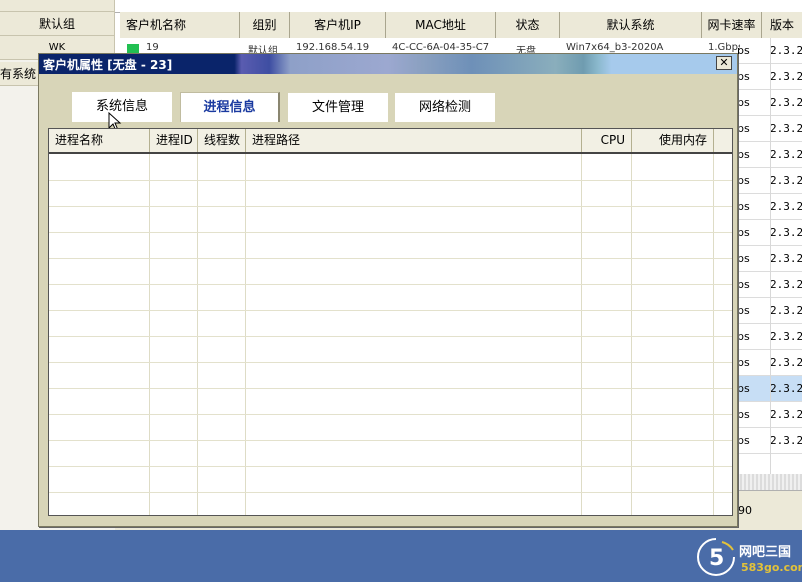 The image size is (802, 582). Describe the element at coordinates (338, 25) in the screenshot. I see `column-header-client-ip: 客户机IP` at that location.